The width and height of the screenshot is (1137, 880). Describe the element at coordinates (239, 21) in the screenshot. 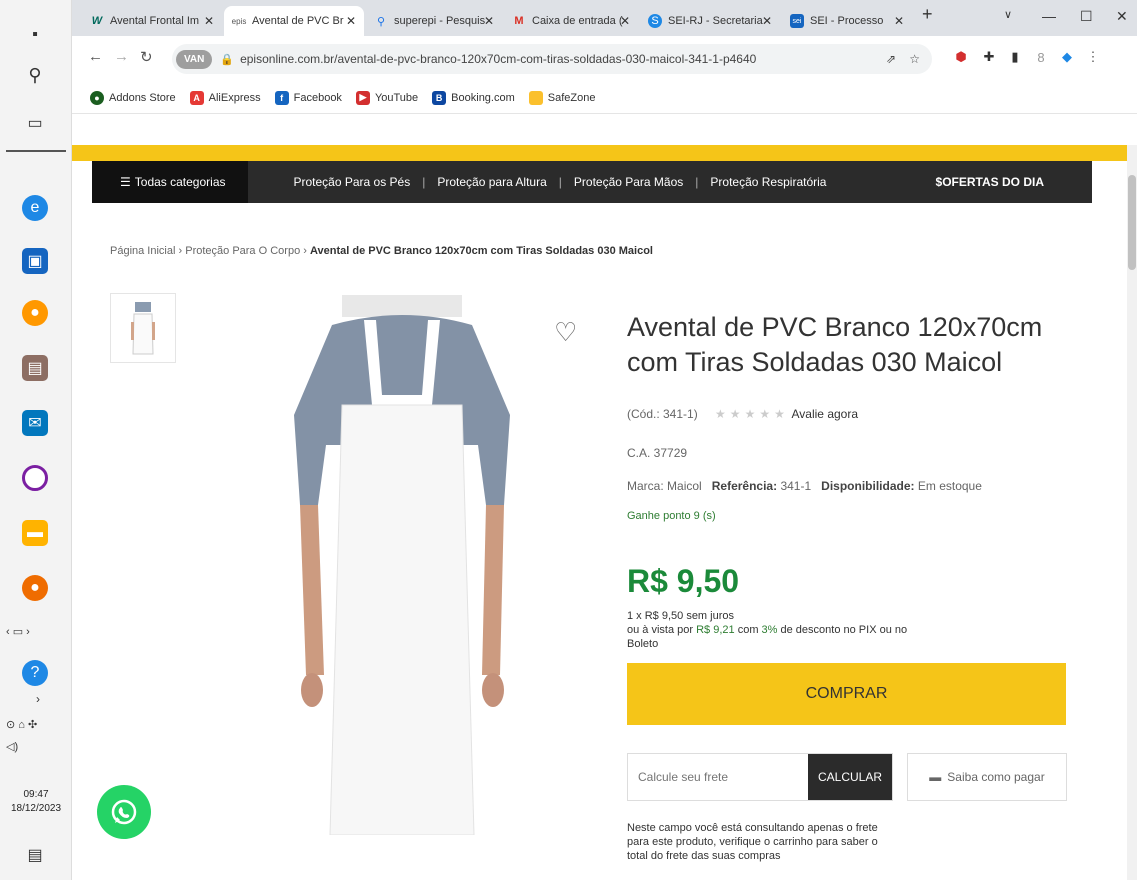

I see `tab-favicon-icon: epis` at that location.